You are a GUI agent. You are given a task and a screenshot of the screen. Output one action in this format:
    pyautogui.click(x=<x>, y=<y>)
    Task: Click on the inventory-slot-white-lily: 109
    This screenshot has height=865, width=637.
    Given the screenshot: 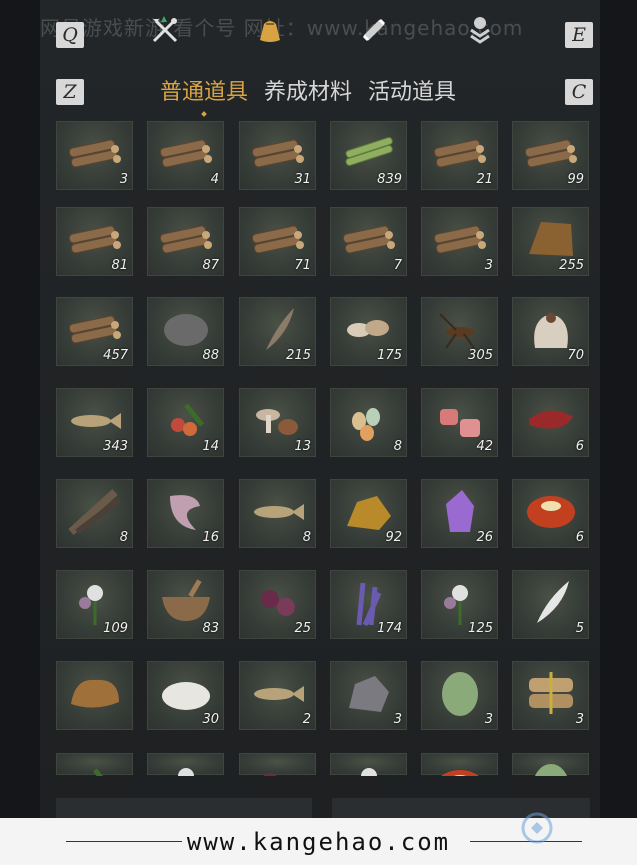 What is the action you would take?
    pyautogui.click(x=94, y=604)
    